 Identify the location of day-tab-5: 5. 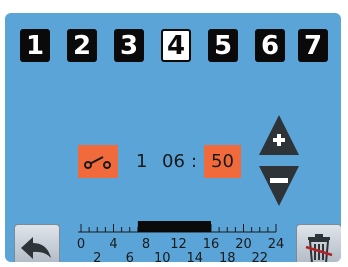
(223, 45).